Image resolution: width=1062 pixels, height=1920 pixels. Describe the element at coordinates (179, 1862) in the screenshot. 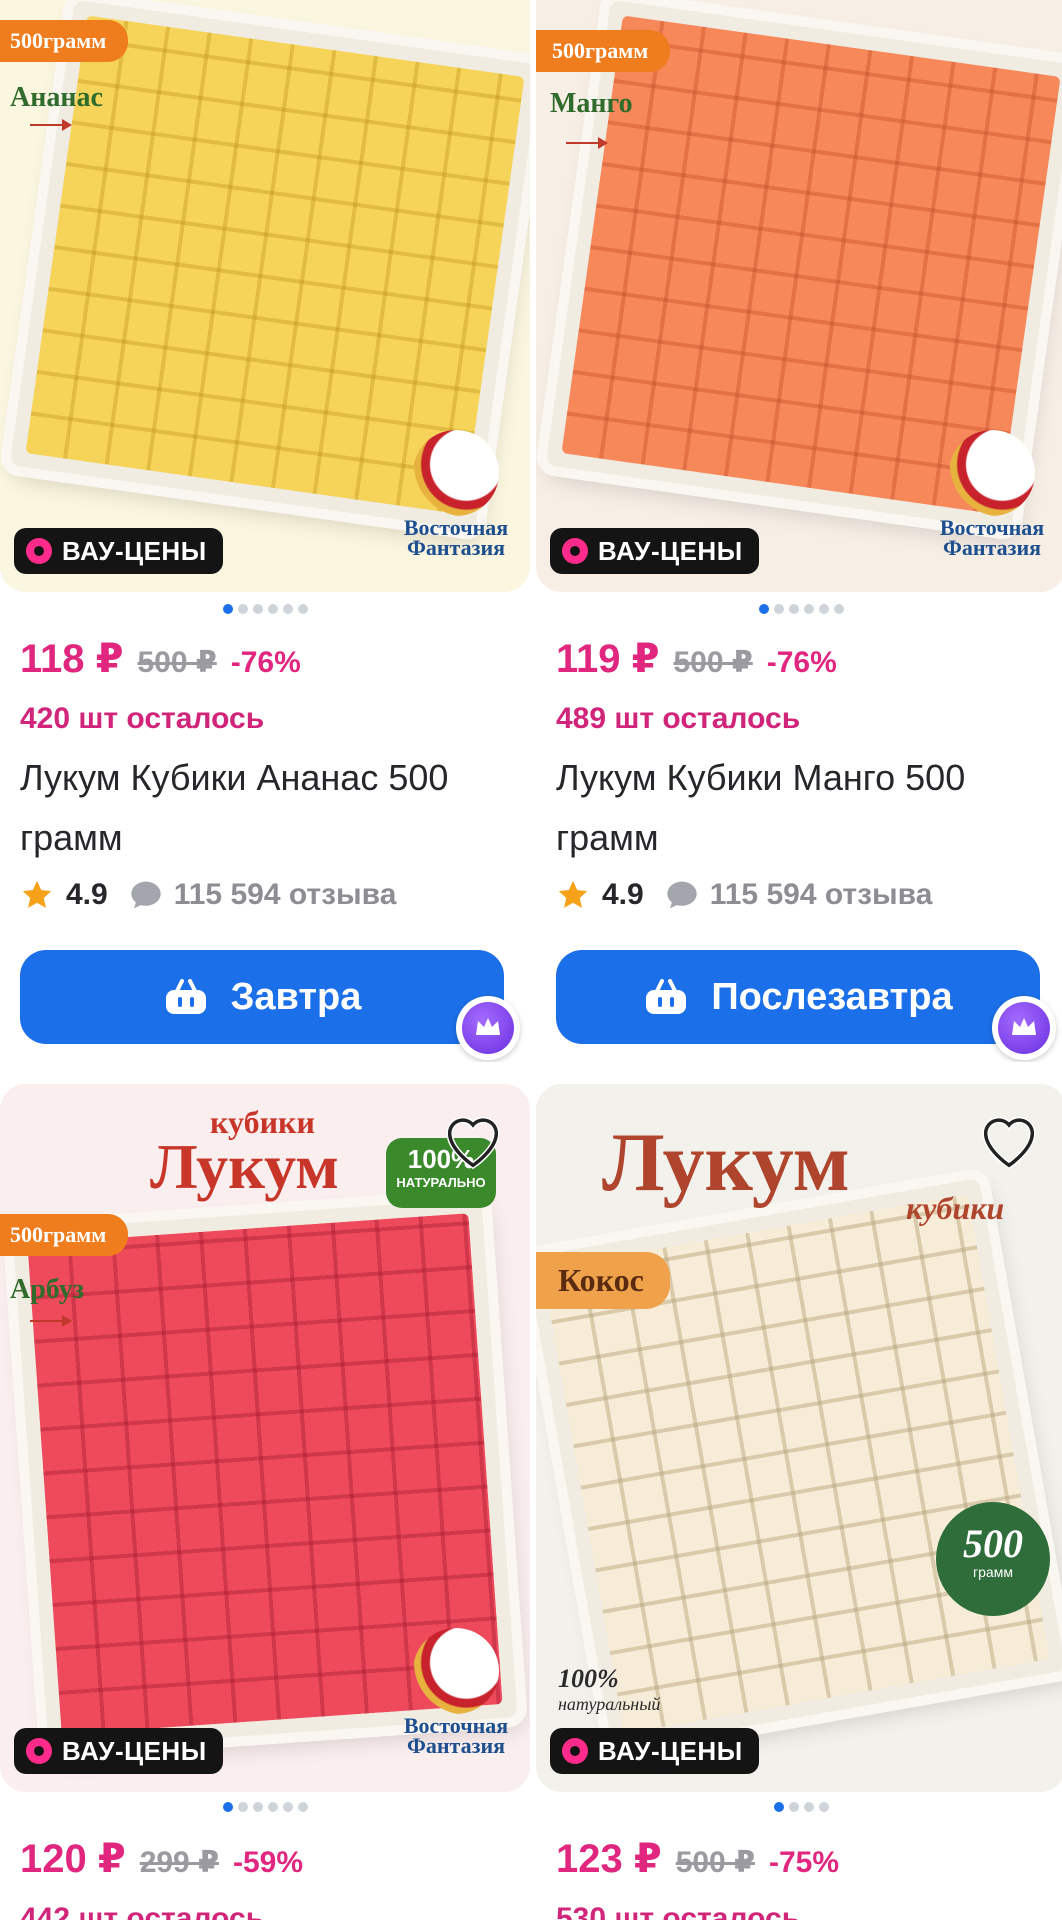

I see `old-price: 299 ₽` at that location.